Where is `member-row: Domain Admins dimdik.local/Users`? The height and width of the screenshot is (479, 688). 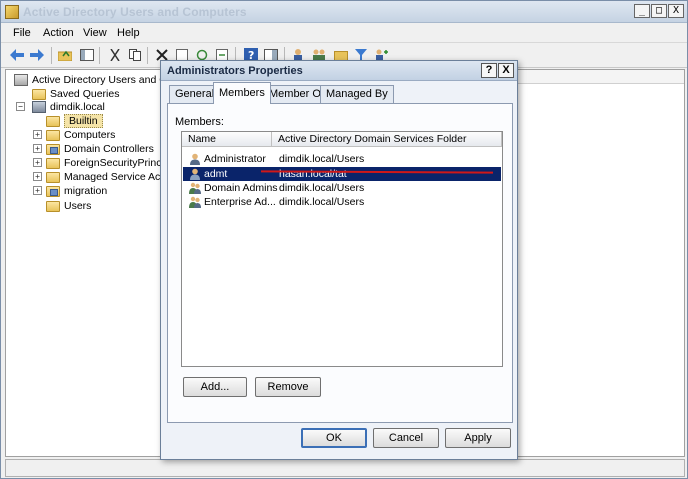 member-row: Domain Admins dimdik.local/Users is located at coordinates (342, 188).